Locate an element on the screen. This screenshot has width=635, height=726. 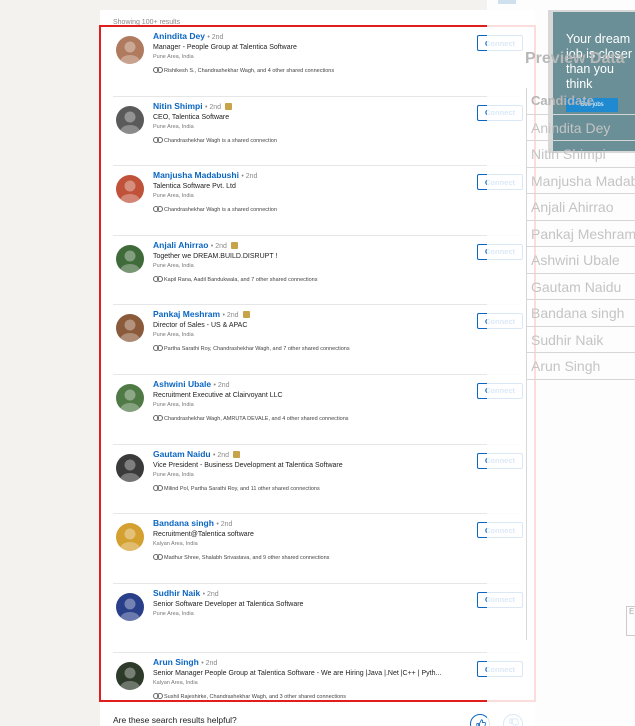
person-headline: Recruitment Executive at Clairvoyant LLC is located at coordinates (218, 395).